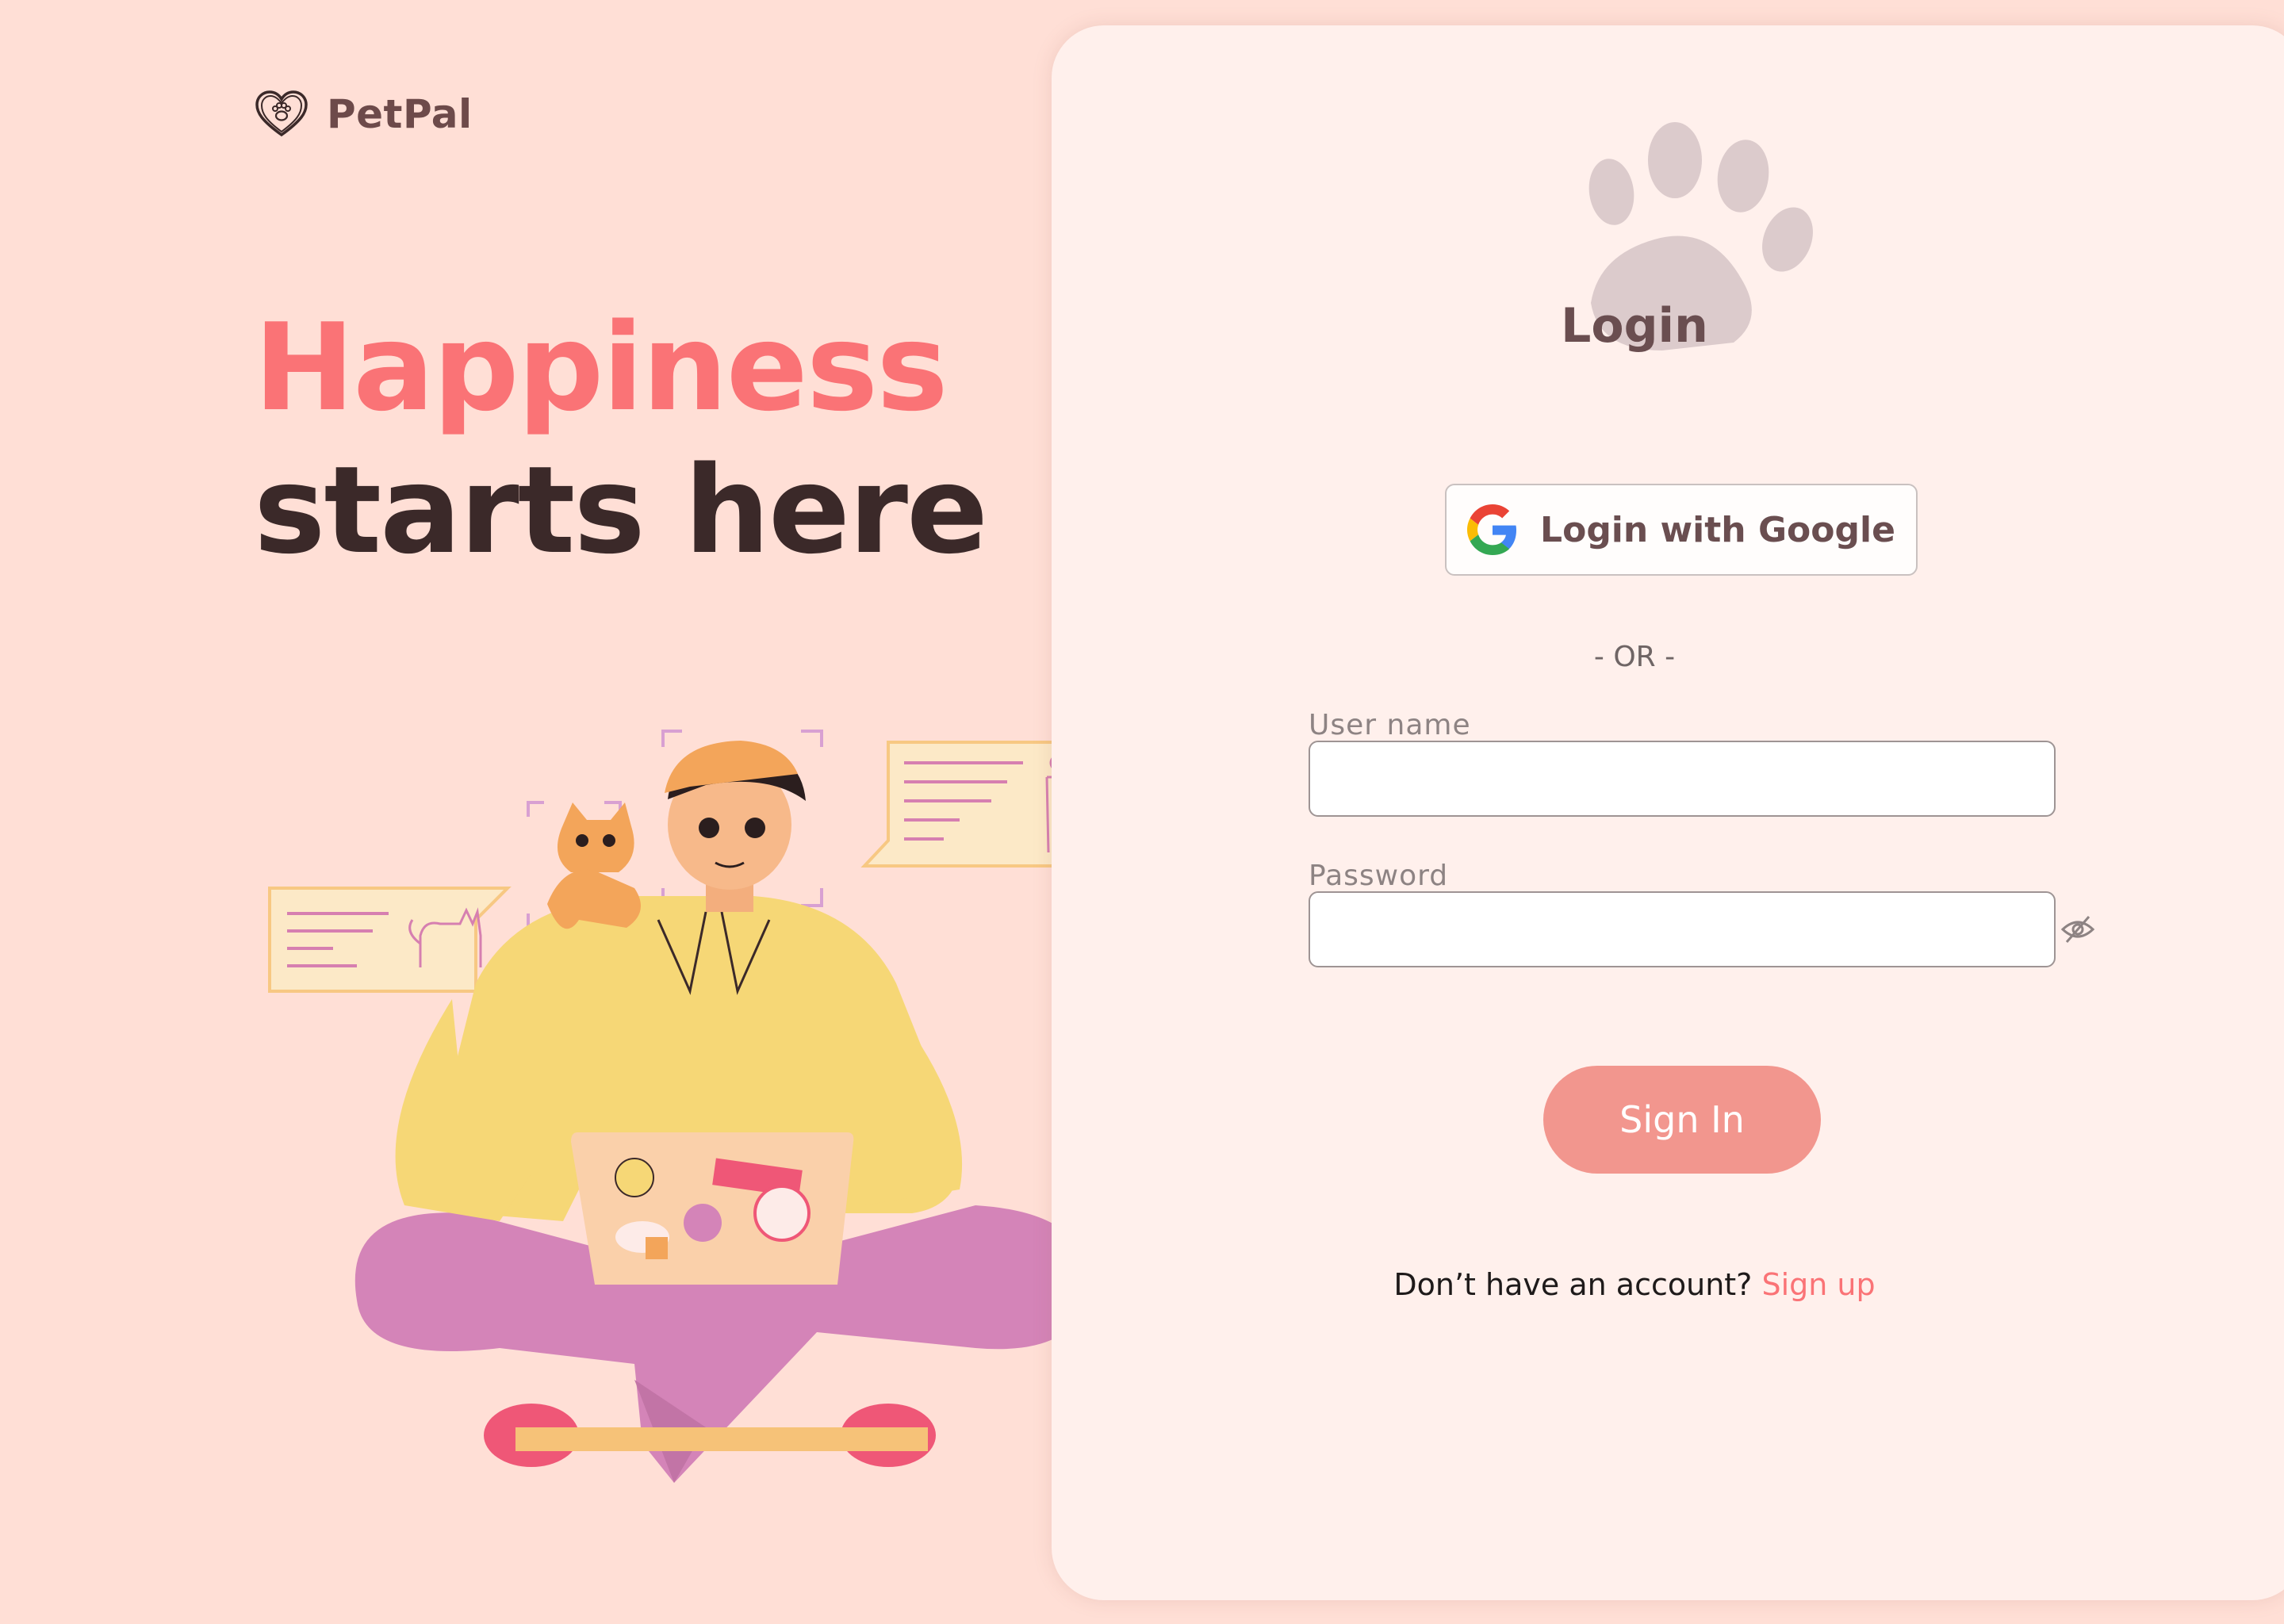 This screenshot has height=1624, width=2284. I want to click on sign-in-button: Sign In, so click(1682, 1120).